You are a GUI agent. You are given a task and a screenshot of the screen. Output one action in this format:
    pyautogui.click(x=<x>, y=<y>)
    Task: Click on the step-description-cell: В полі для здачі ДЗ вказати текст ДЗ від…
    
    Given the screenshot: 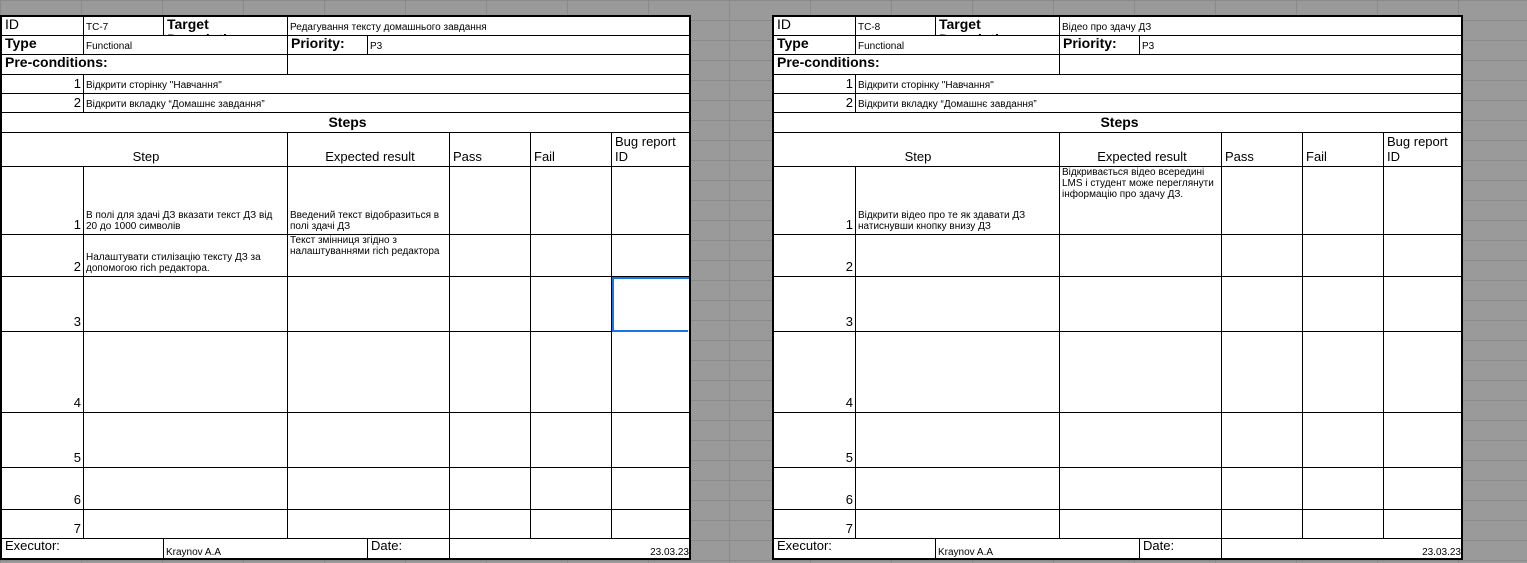 What is the action you would take?
    pyautogui.click(x=186, y=201)
    